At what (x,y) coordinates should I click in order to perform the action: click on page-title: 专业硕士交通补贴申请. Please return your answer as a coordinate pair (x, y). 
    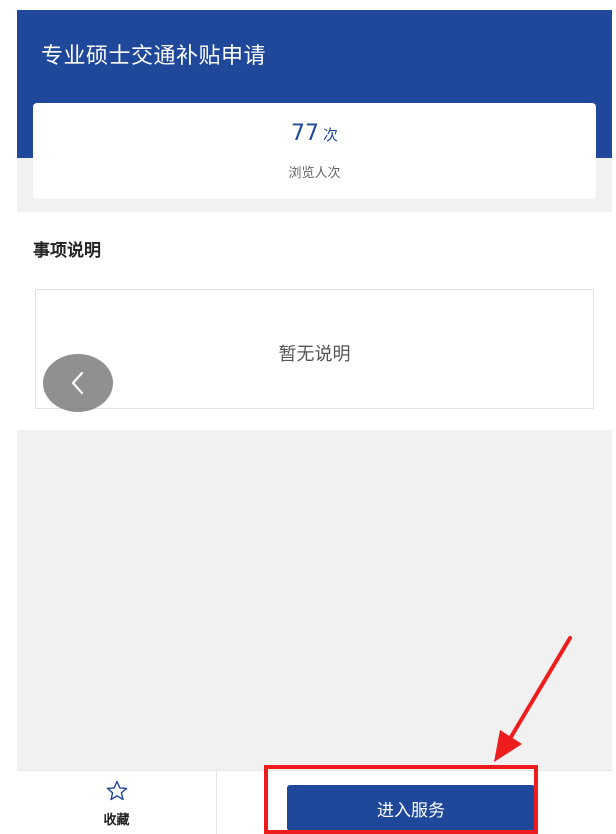
    Looking at the image, I should click on (154, 56).